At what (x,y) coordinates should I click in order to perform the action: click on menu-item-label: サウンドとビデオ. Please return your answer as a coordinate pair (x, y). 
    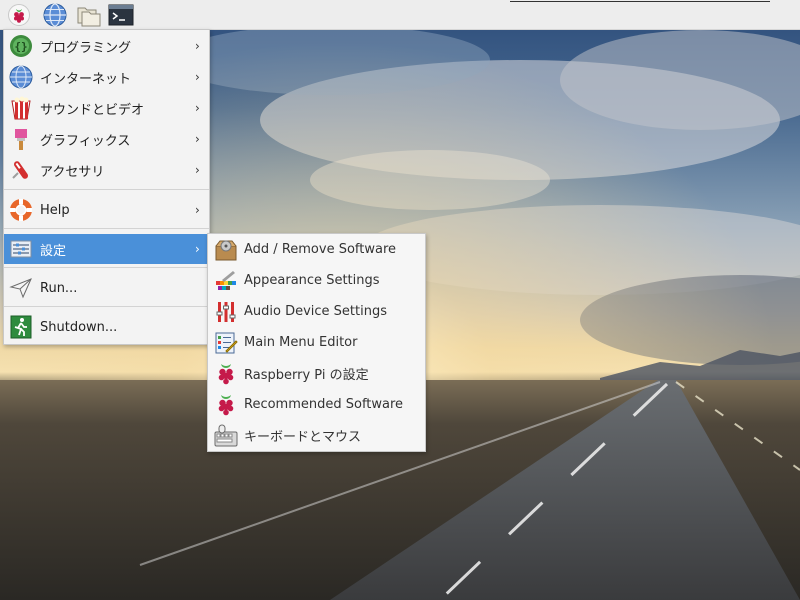
    Looking at the image, I should click on (92, 110).